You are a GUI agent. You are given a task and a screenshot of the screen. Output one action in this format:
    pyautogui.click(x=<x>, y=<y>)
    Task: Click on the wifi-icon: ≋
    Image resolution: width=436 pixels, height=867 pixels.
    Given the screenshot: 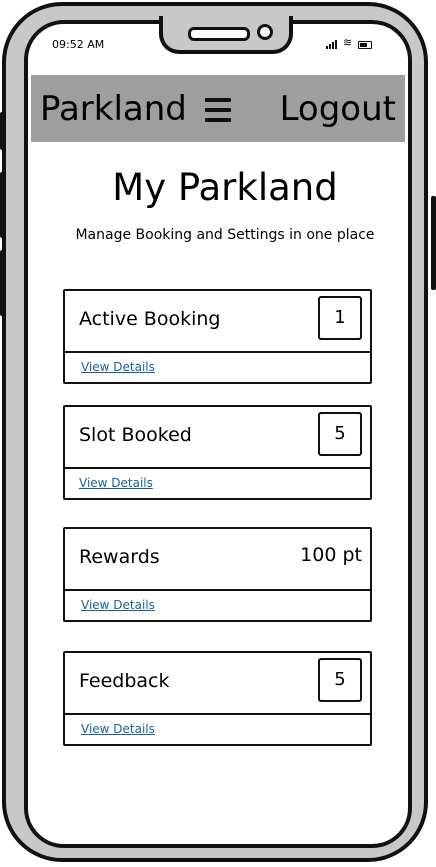 What is the action you would take?
    pyautogui.click(x=348, y=42)
    